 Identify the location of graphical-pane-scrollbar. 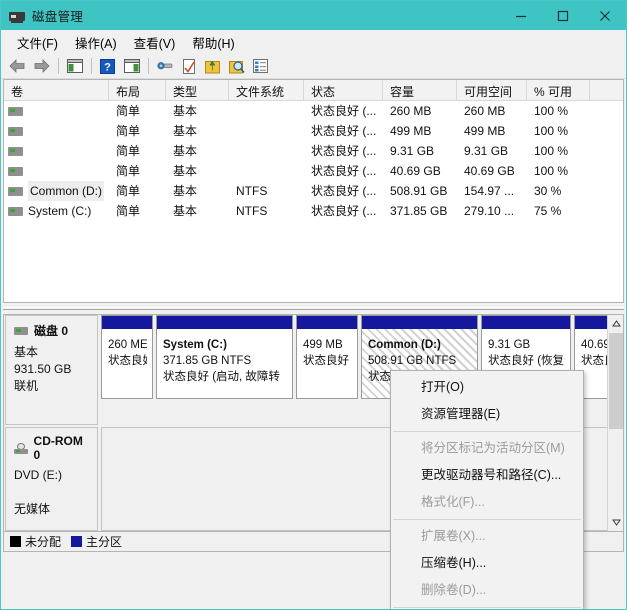
(615, 423).